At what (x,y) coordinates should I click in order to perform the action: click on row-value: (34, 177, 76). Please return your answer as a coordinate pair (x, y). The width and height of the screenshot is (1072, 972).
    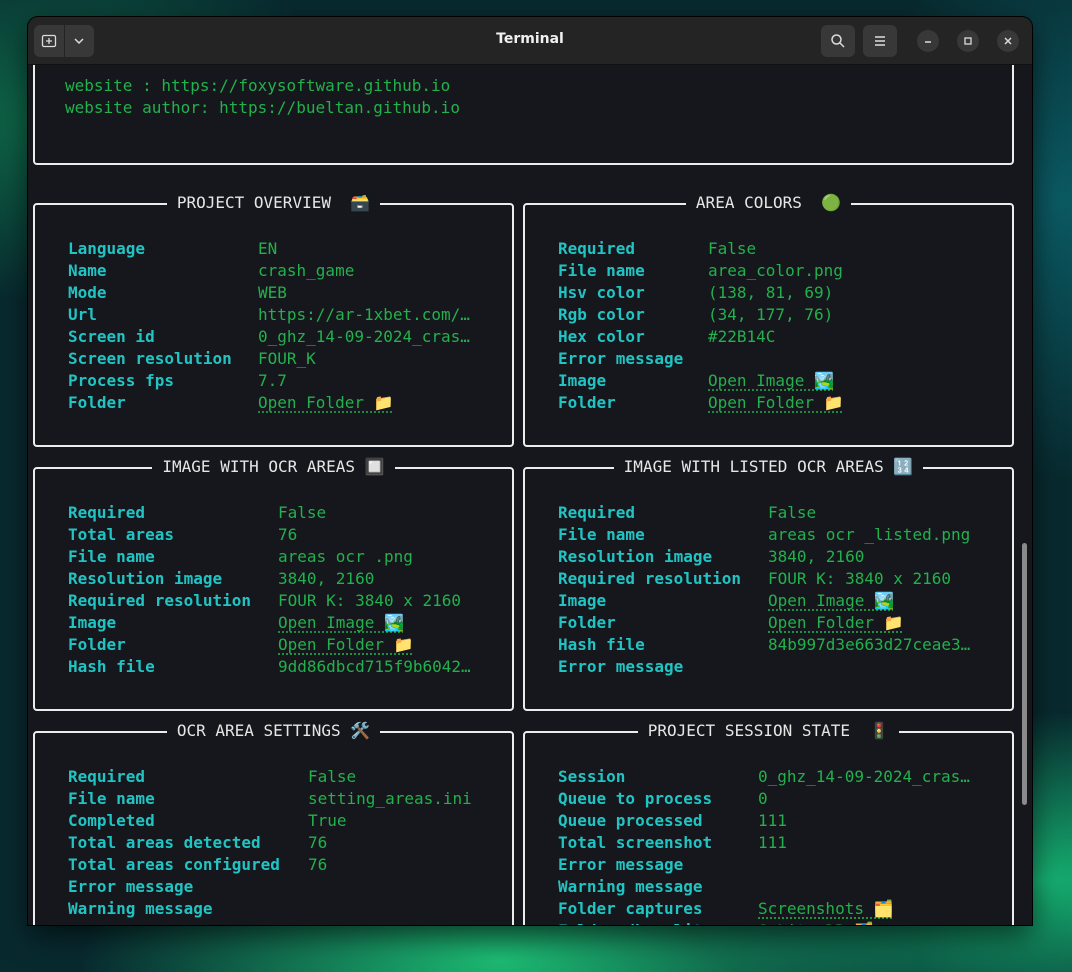
    Looking at the image, I should click on (771, 314).